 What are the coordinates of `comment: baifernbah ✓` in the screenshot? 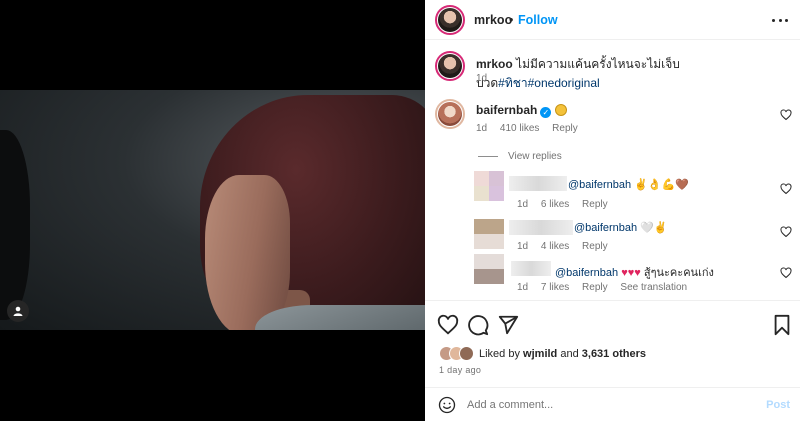 It's located at (522, 110).